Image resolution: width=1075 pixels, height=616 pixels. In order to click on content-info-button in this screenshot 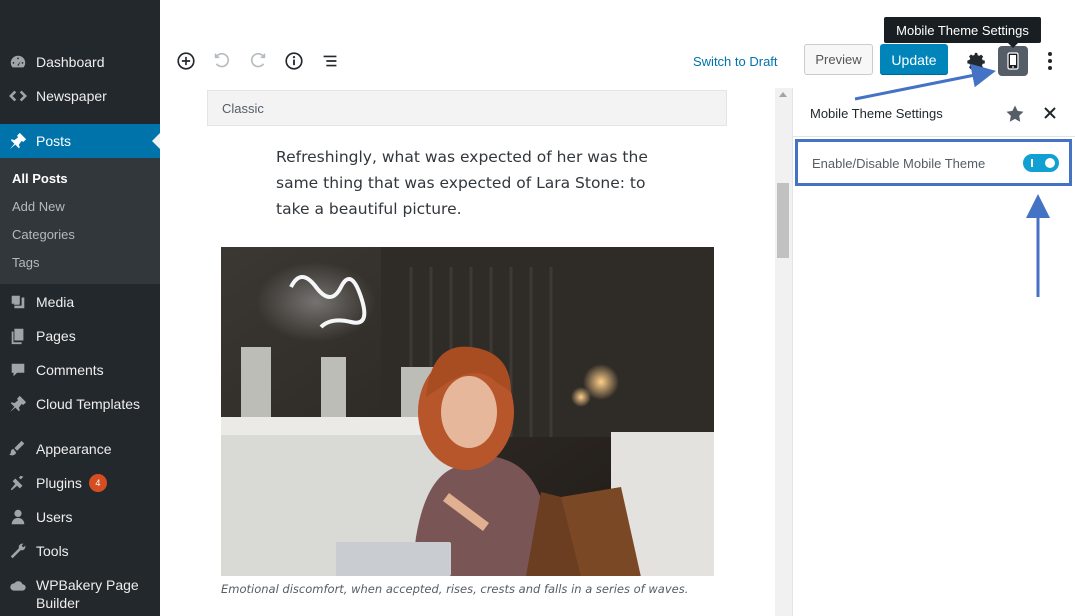, I will do `click(294, 61)`.